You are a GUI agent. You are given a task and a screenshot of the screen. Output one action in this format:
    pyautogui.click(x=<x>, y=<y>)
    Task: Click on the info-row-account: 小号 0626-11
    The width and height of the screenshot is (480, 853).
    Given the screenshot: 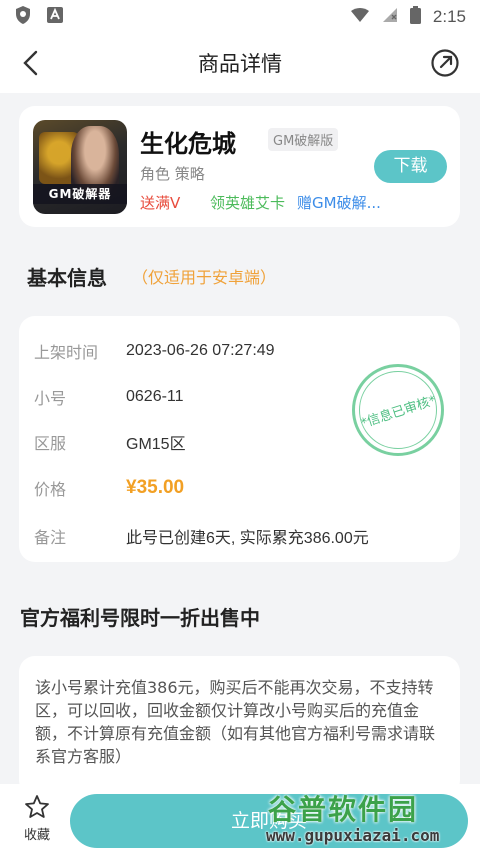 What is the action you would take?
    pyautogui.click(x=109, y=397)
    